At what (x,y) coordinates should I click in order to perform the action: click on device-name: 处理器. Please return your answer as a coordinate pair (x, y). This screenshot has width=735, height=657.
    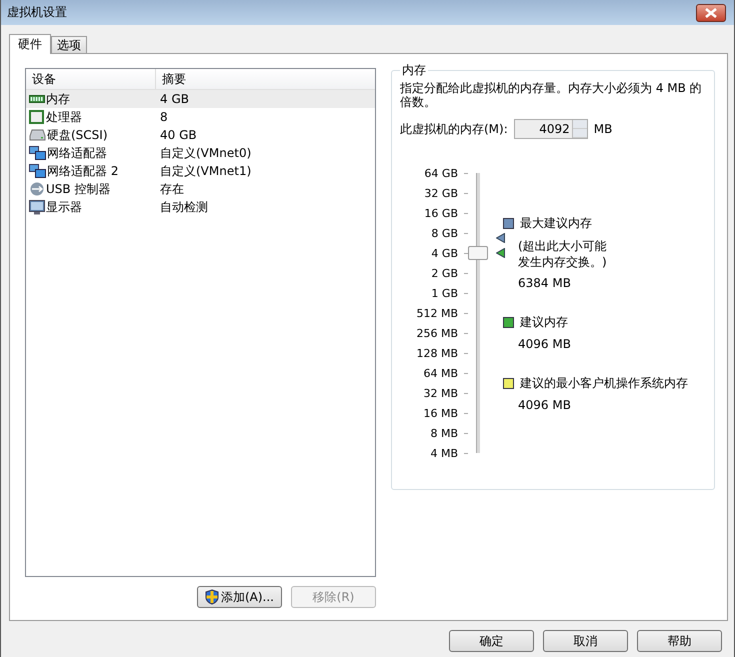
    Looking at the image, I should click on (64, 117).